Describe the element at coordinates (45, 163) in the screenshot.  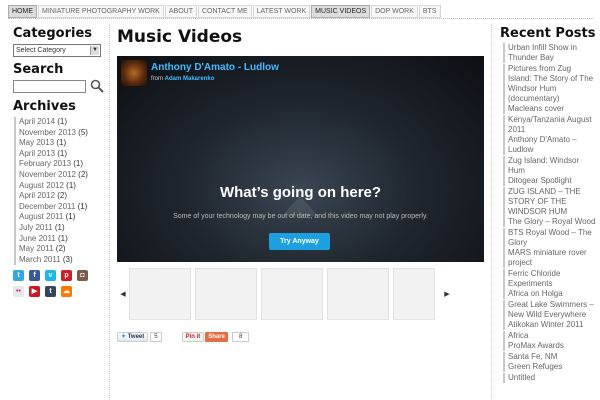
I see `archive-month: February 2013` at that location.